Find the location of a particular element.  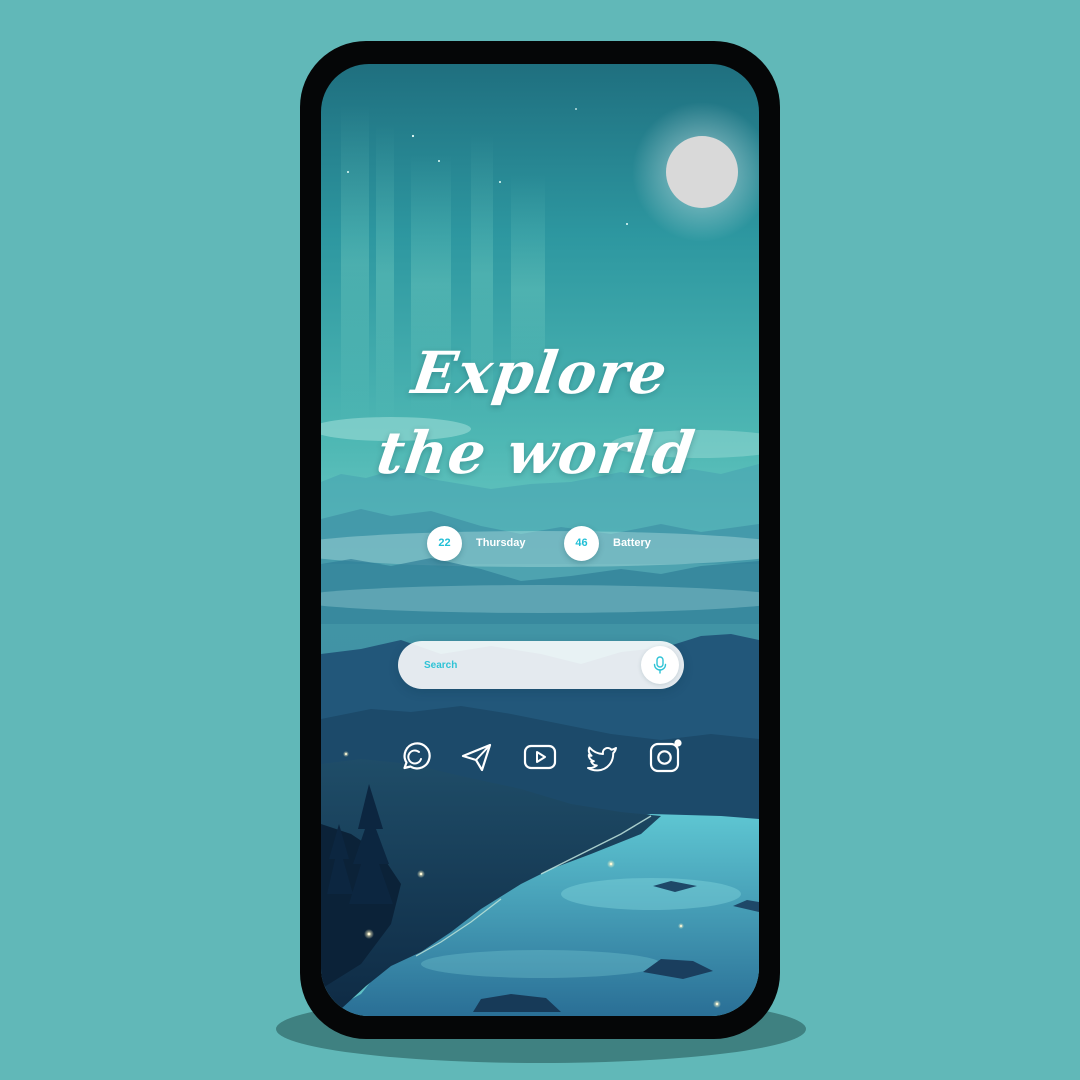

date-number: 22 is located at coordinates (444, 543).